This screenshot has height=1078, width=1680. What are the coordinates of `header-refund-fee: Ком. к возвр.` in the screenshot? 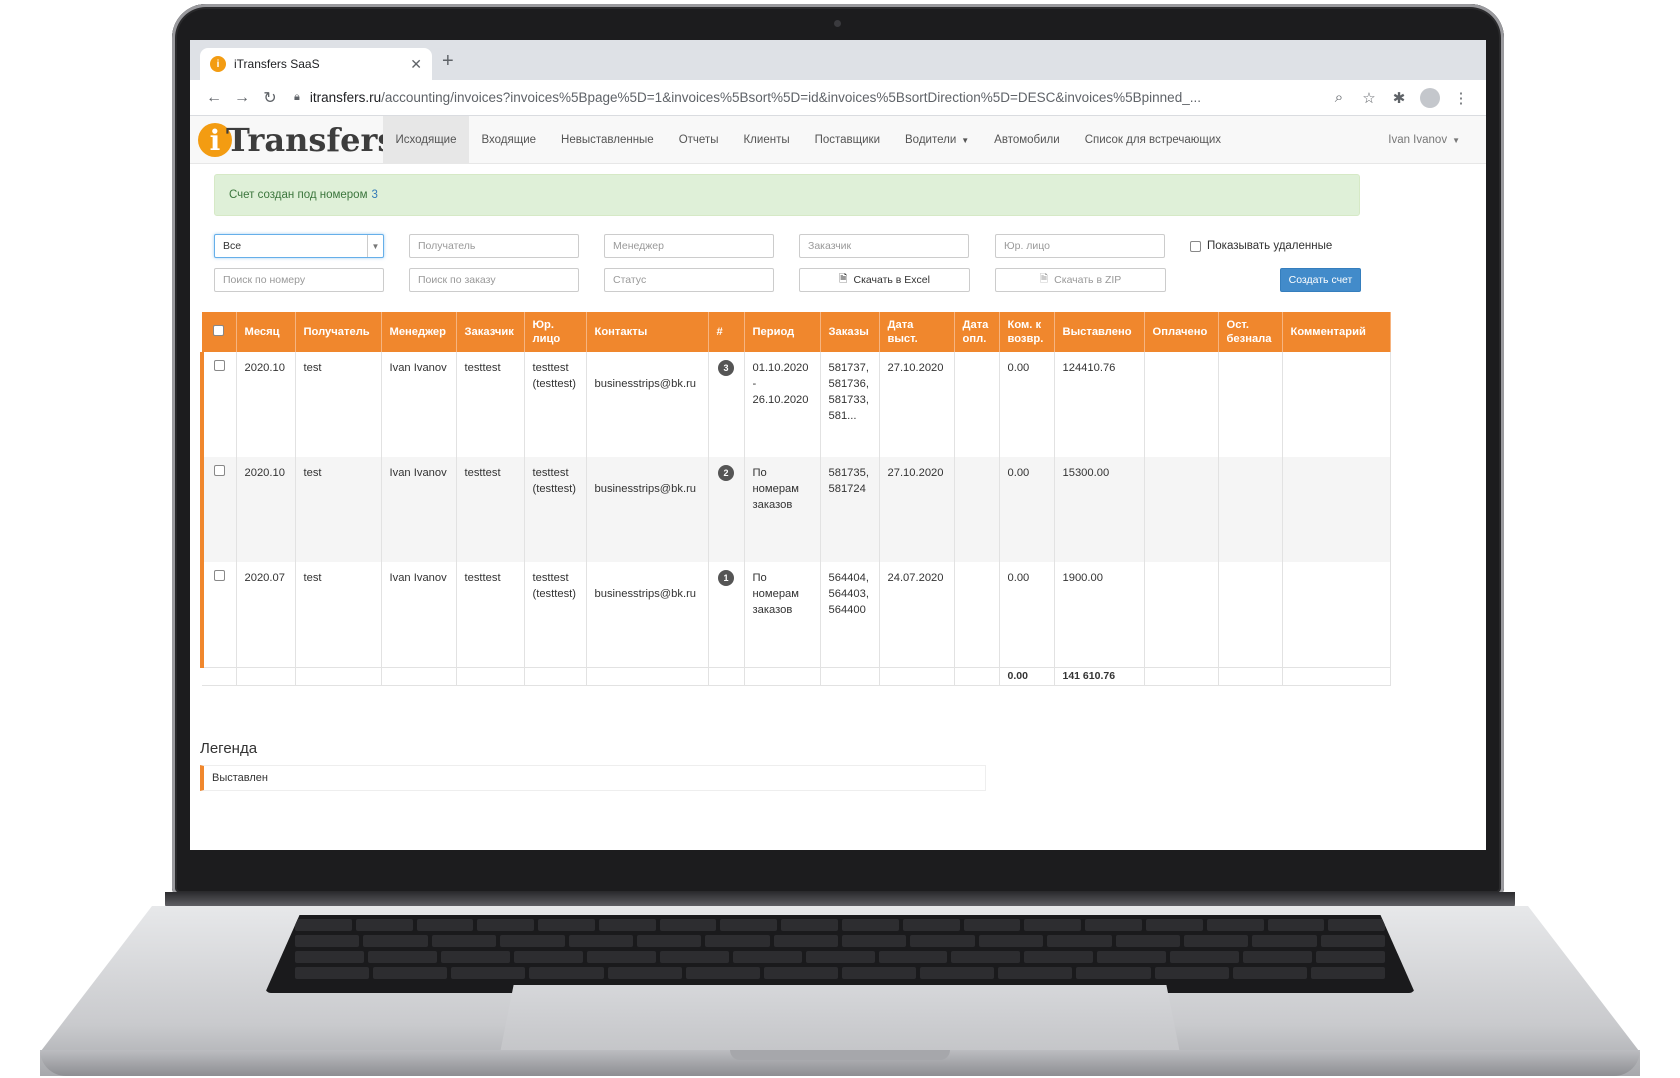 It's located at (1027, 332).